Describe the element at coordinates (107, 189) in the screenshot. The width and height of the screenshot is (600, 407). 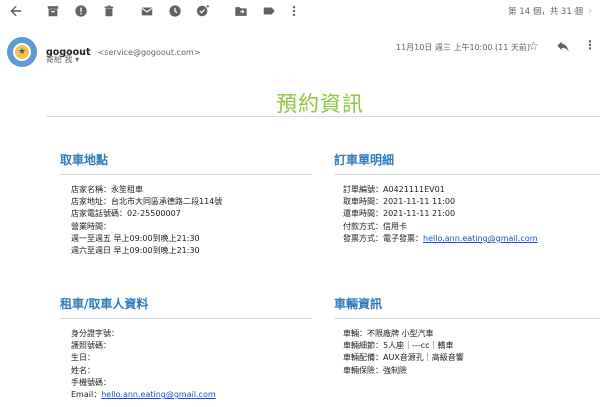
I see `store-name: 店家名稱：永笙租車` at that location.